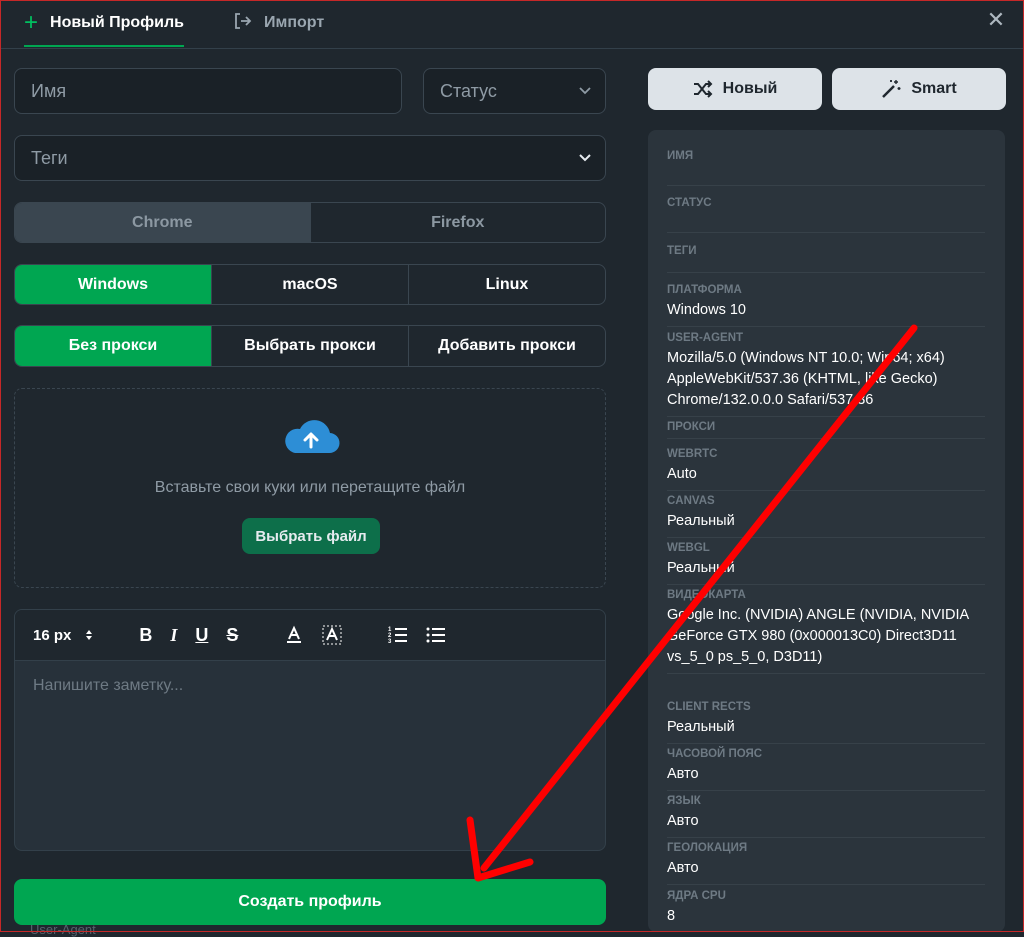 Image resolution: width=1024 pixels, height=937 pixels. Describe the element at coordinates (63, 929) in the screenshot. I see `useragent-ghost-label: User-Agent` at that location.